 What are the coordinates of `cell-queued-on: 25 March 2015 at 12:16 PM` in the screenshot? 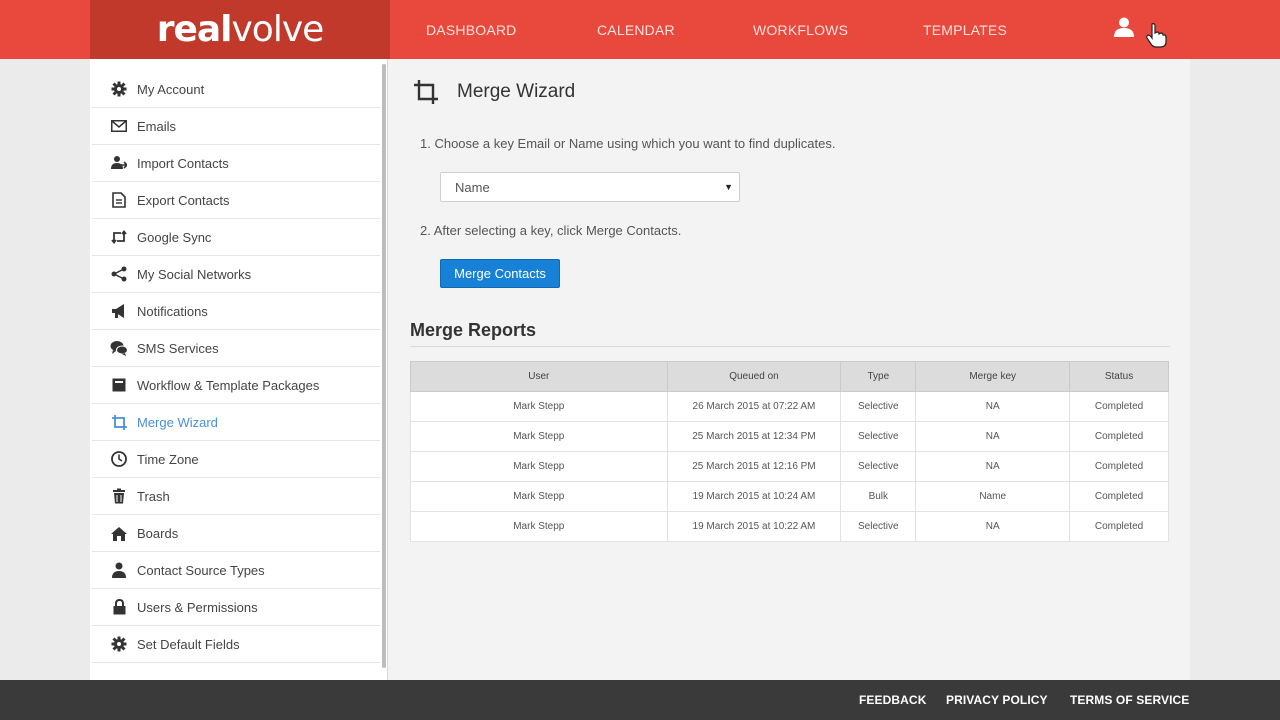 It's located at (754, 466).